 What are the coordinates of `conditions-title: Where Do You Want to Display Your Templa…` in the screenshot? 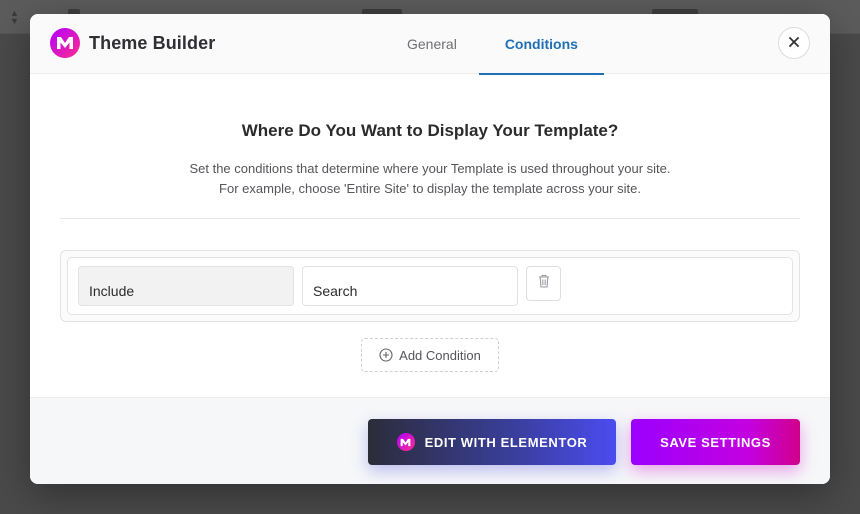 It's located at (430, 130).